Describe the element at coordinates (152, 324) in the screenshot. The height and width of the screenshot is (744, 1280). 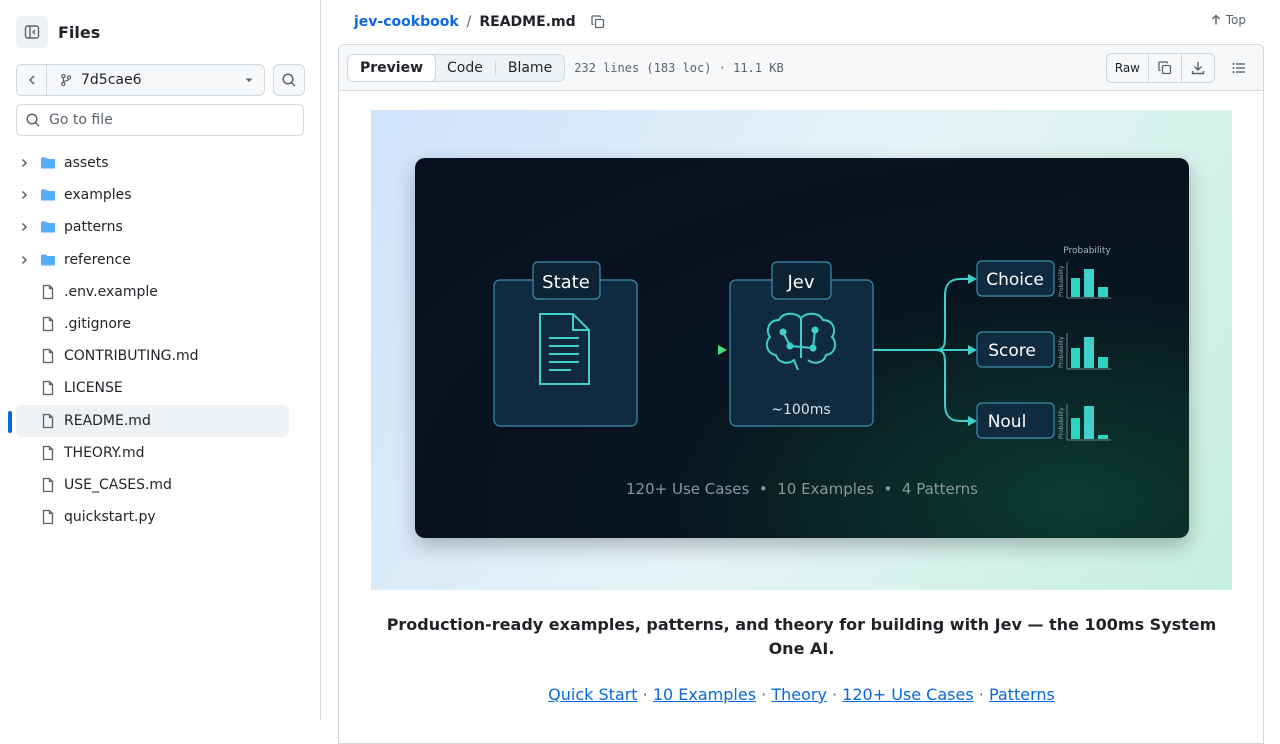
I see `tree-item-gitignore: .gitignore` at that location.